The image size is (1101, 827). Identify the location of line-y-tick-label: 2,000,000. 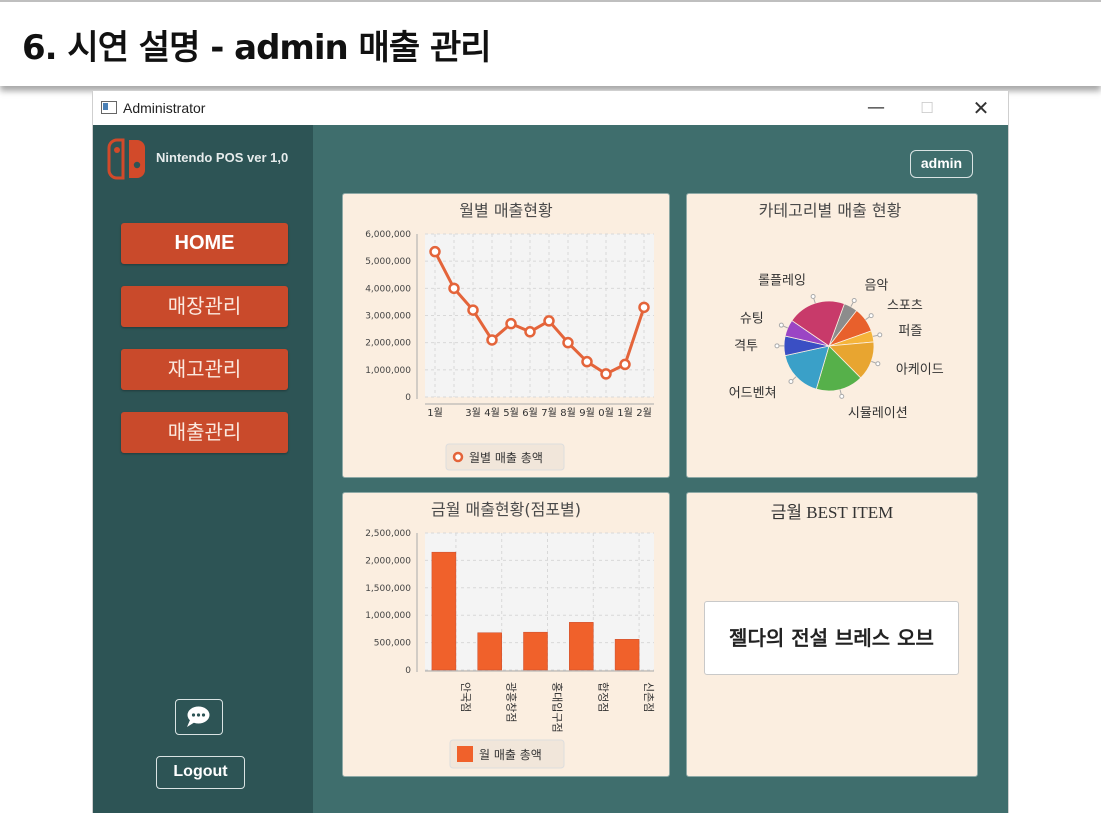
(388, 344).